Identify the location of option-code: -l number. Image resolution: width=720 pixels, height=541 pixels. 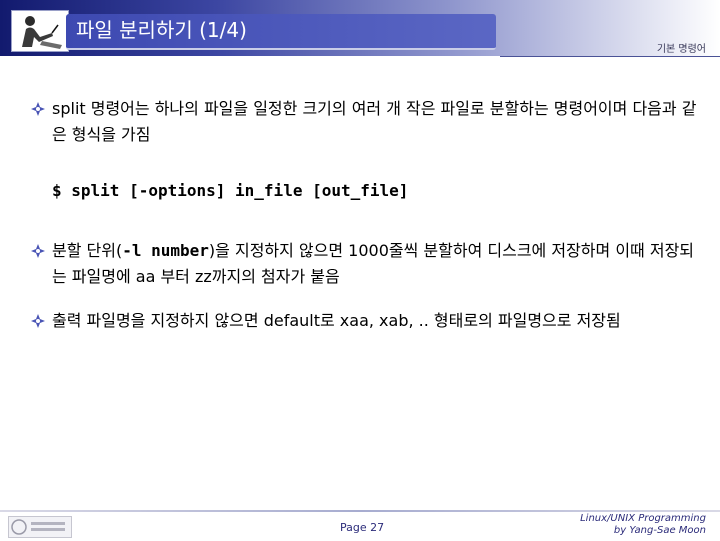
(165, 250).